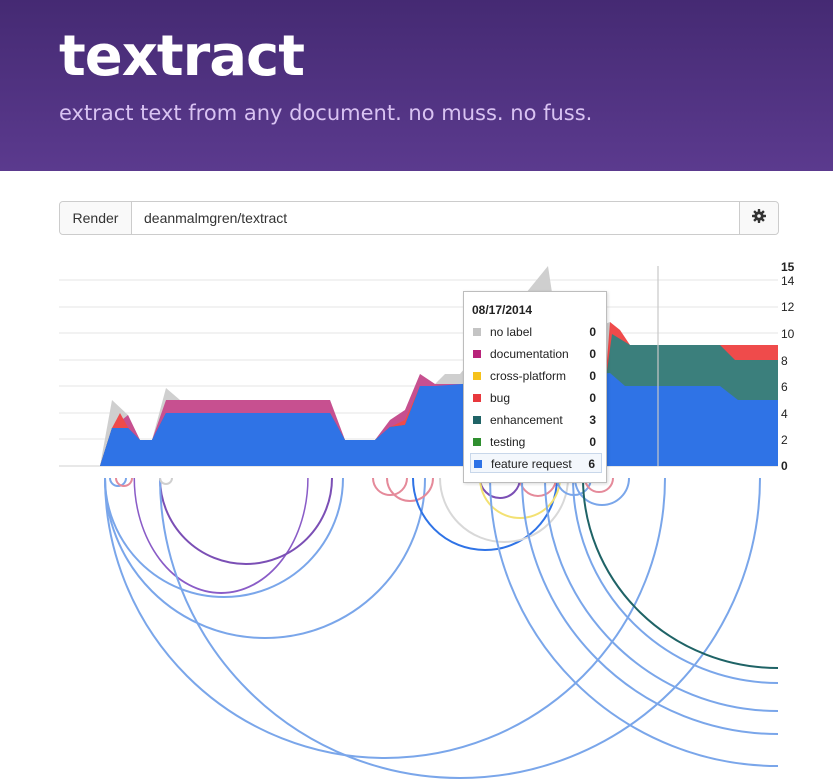 The image size is (833, 779). I want to click on tooltip-row: cross-platform 0, so click(536, 376).